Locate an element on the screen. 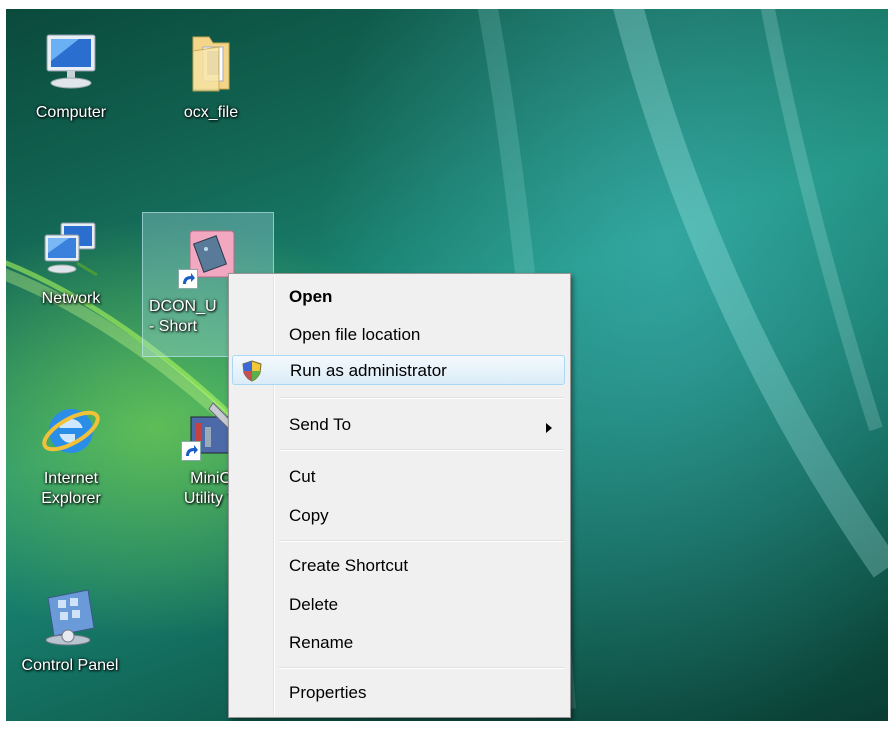 The image size is (893, 729). uac-shield-icon is located at coordinates (252, 373).